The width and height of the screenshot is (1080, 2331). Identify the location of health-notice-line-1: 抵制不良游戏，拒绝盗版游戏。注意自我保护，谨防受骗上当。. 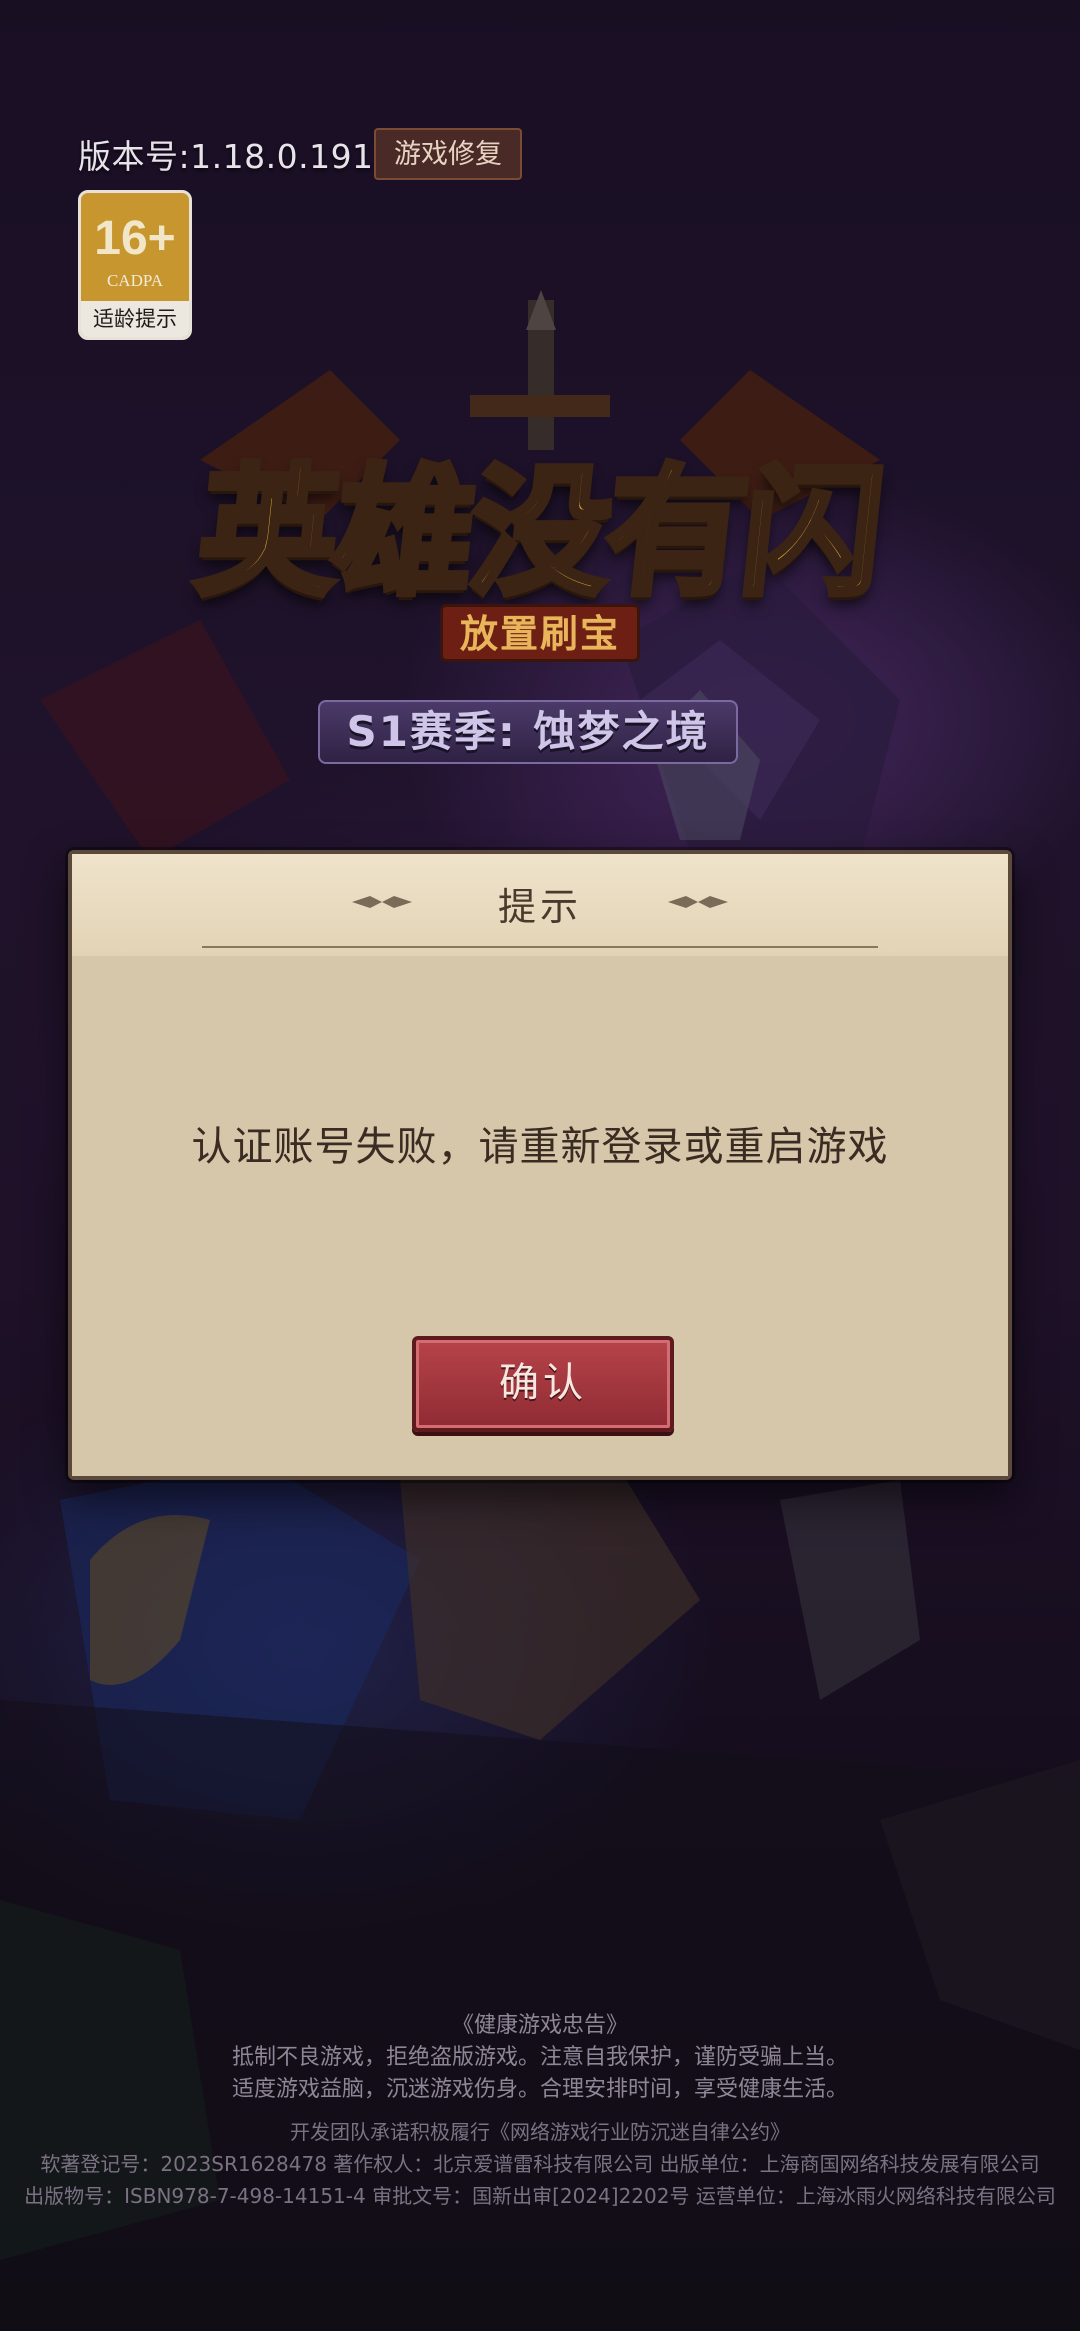
(539, 2057).